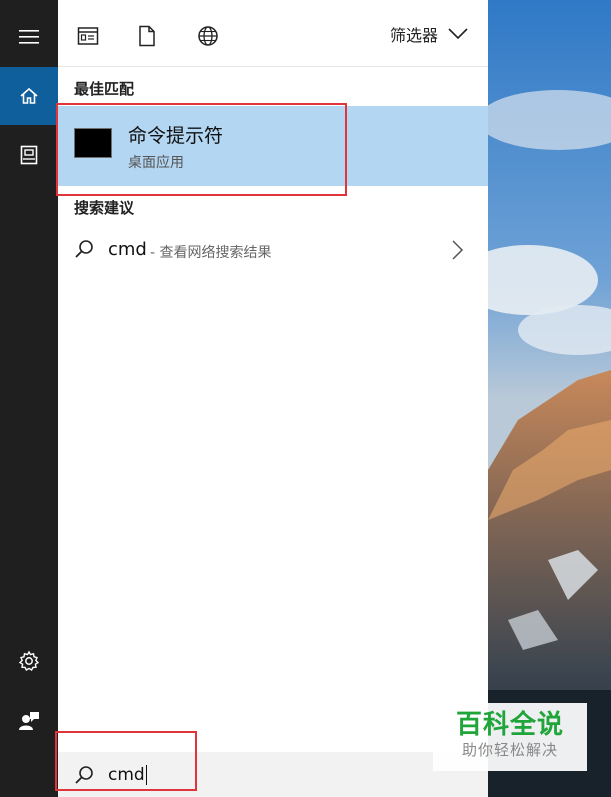 This screenshot has width=611, height=797. What do you see at coordinates (147, 36) in the screenshot?
I see `documents-filter-icon` at bounding box center [147, 36].